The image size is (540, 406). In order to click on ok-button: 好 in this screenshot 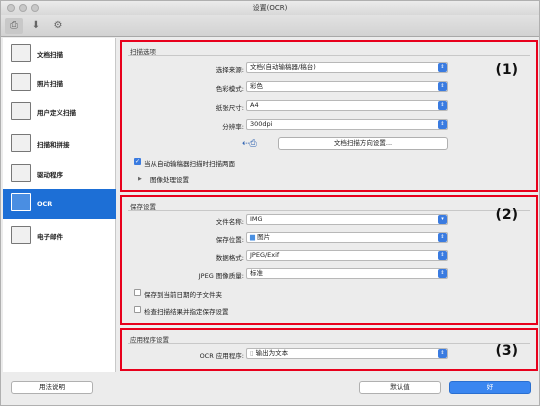, I will do `click(490, 387)`.